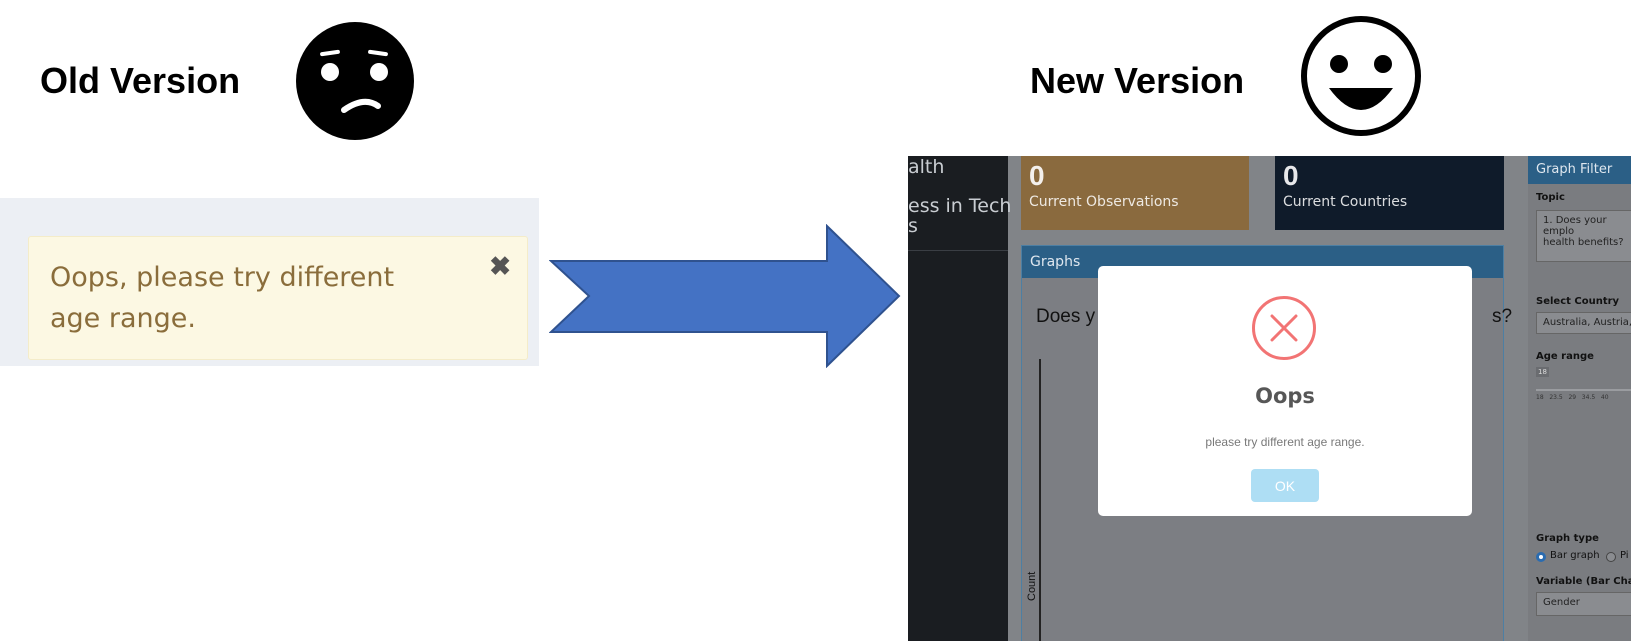 Image resolution: width=1631 pixels, height=641 pixels. I want to click on old-warning-alert: Oops, please try different age range. ✖, so click(278, 298).